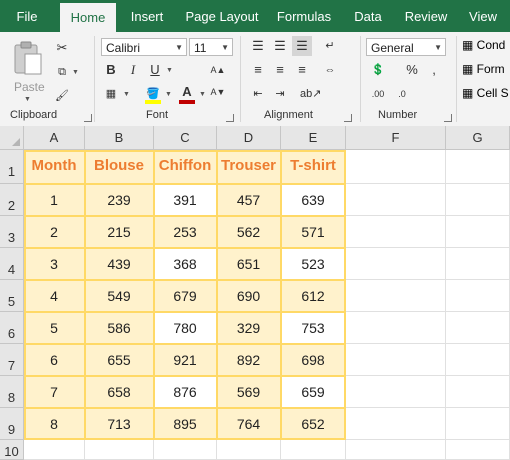  I want to click on wrap-text-icon: ↵, so click(330, 46).